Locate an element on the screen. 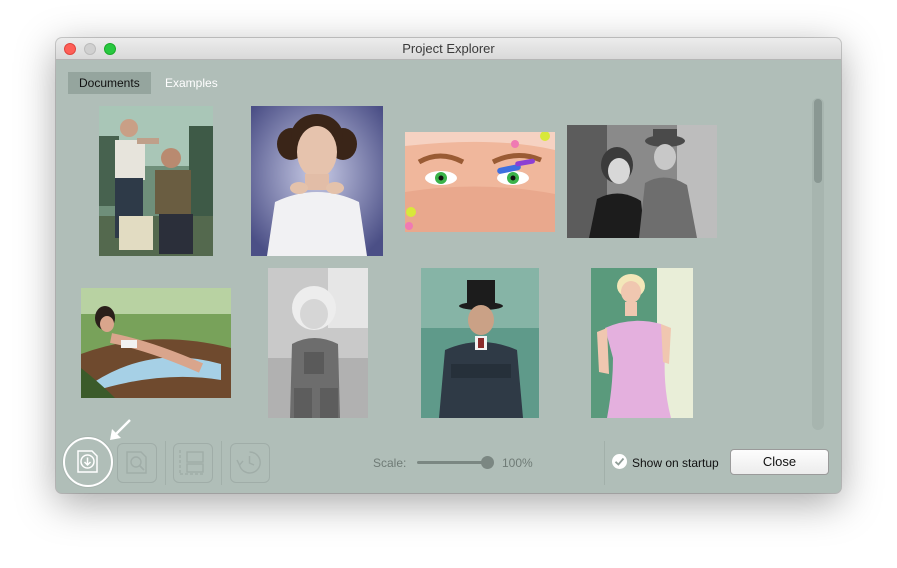 Image resolution: width=897 pixels, height=568 pixels. show-on-startup-checkbox is located at coordinates (619, 461).